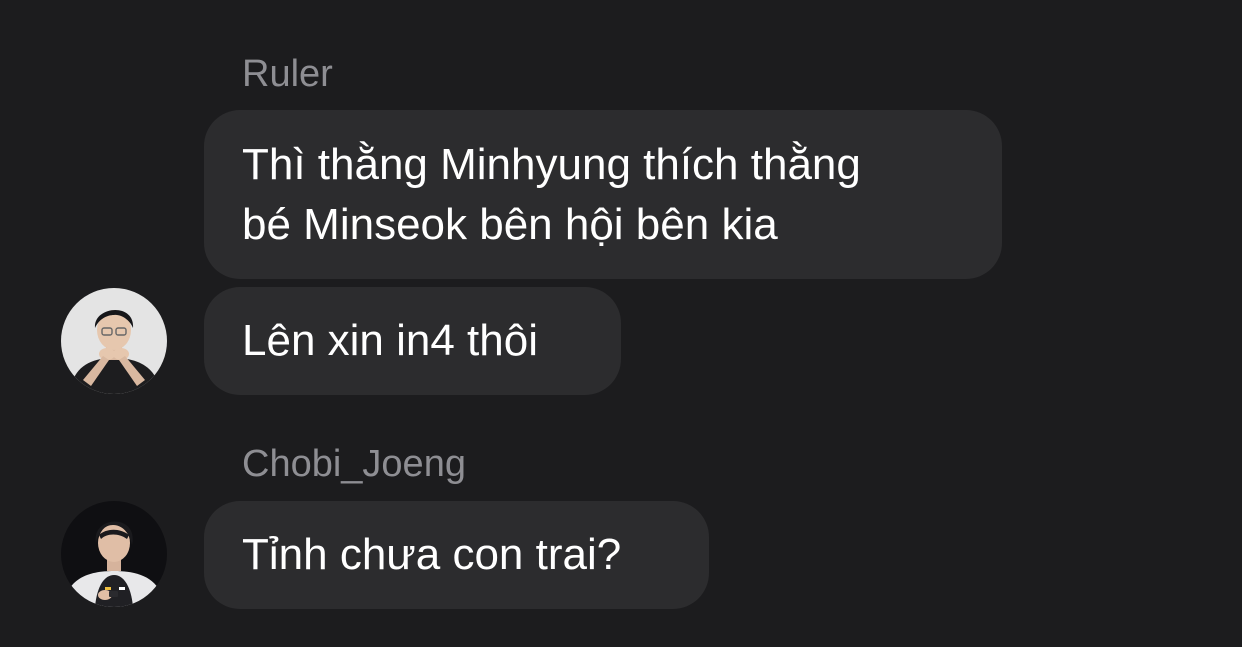 The height and width of the screenshot is (647, 1242). Describe the element at coordinates (390, 340) in the screenshot. I see `message-line: Lên xin in4 thôi` at that location.